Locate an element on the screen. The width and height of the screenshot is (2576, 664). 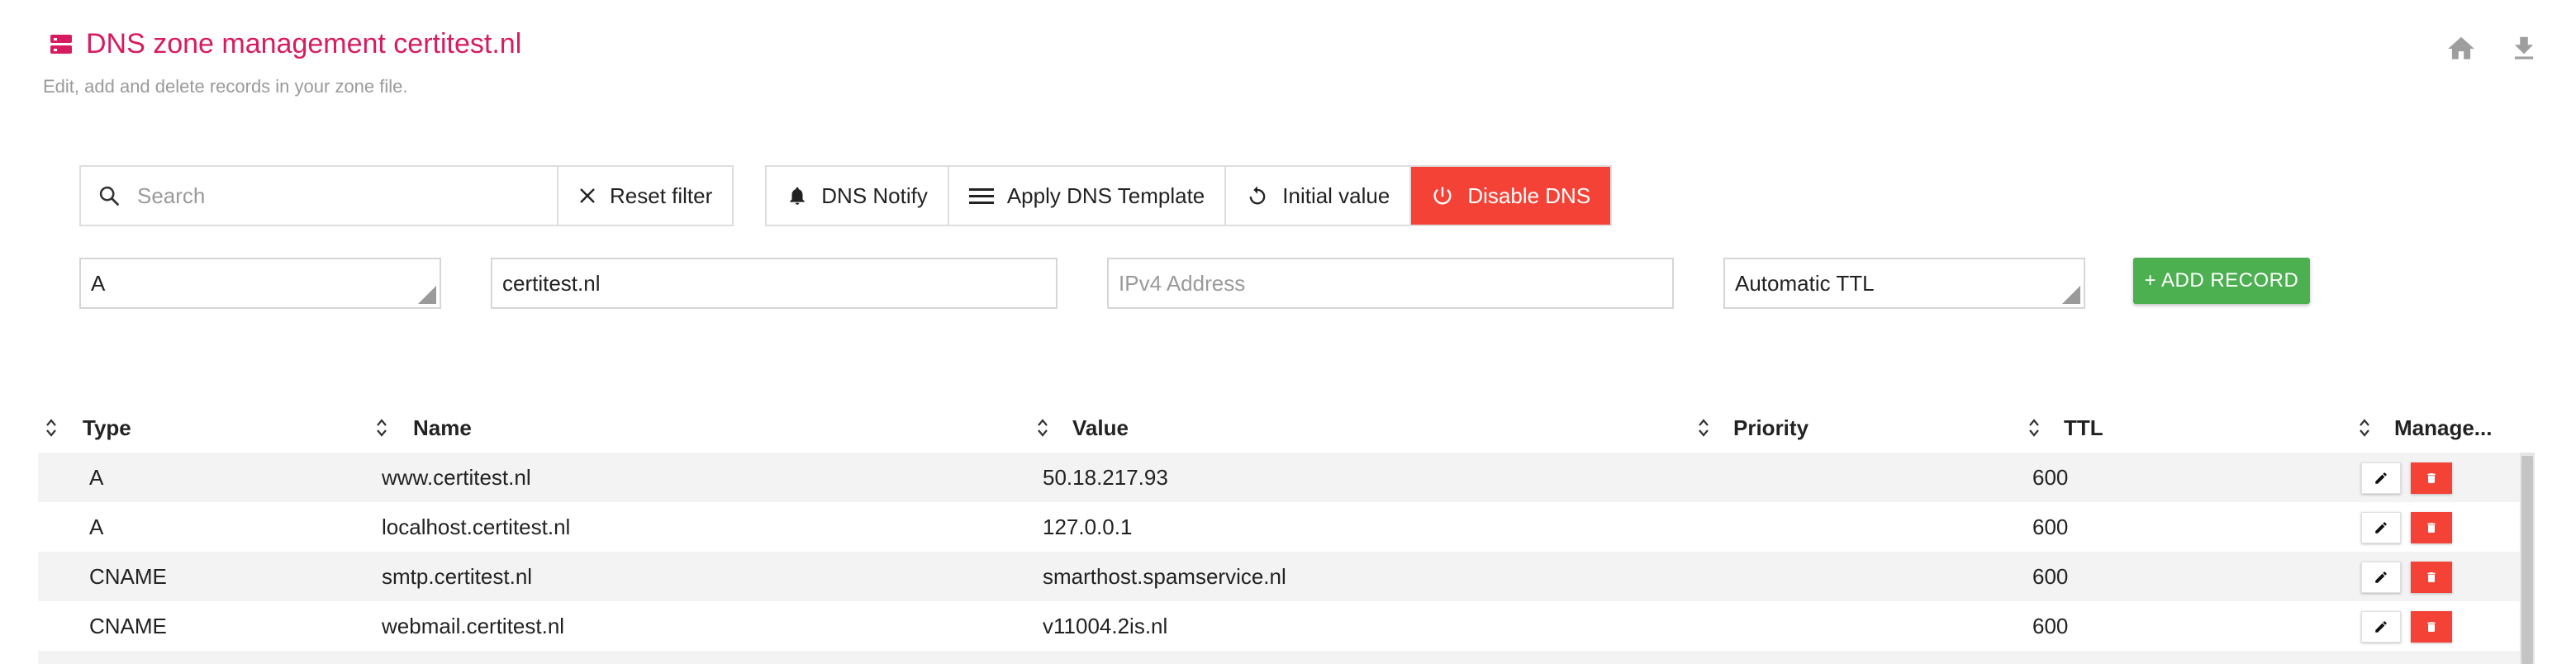
record-value-input is located at coordinates (1395, 283).